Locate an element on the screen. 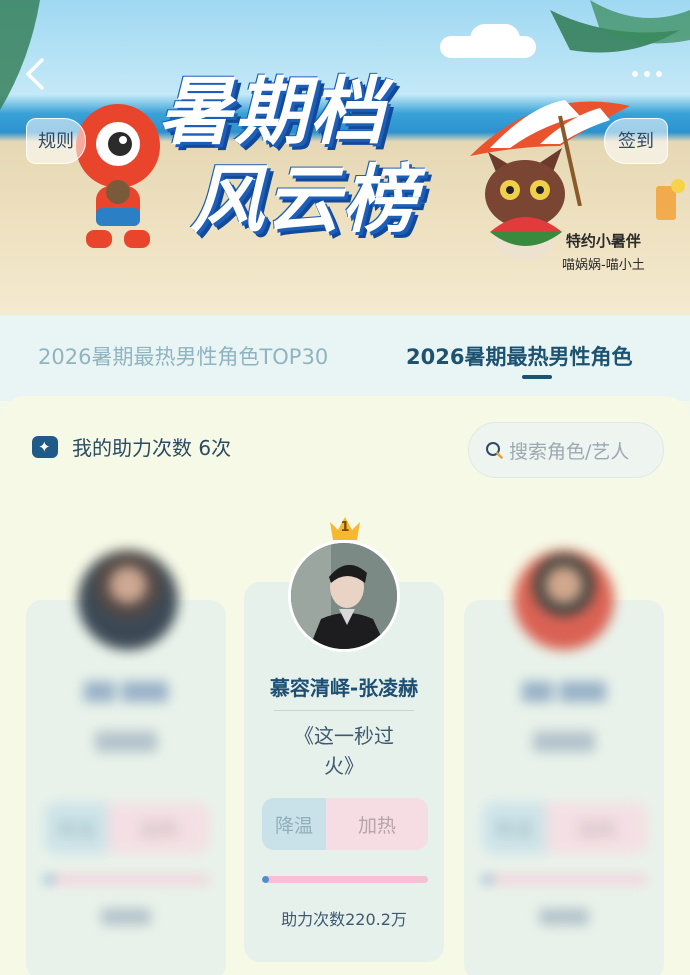 This screenshot has width=690, height=975. boost-count-text: 我的助力次数 6次 is located at coordinates (152, 448).